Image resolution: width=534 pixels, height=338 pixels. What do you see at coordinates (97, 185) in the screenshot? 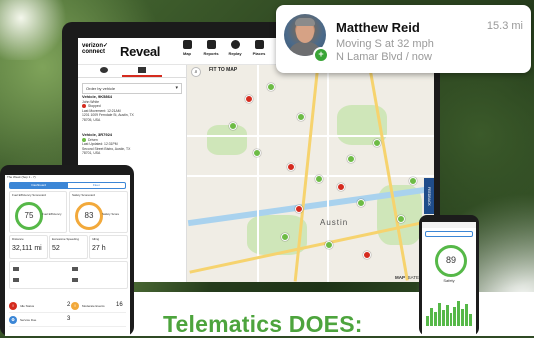
I see `tab-fleet: Fleet` at bounding box center [97, 185].